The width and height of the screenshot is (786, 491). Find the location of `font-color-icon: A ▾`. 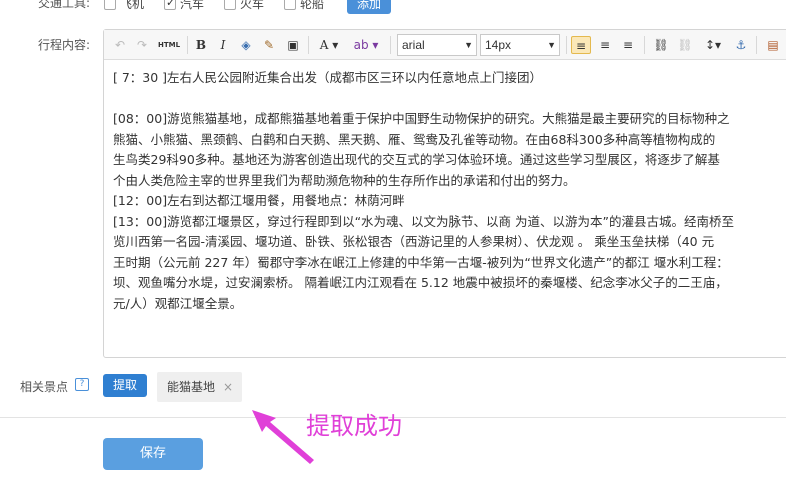

font-color-icon: A ▾ is located at coordinates (329, 45).